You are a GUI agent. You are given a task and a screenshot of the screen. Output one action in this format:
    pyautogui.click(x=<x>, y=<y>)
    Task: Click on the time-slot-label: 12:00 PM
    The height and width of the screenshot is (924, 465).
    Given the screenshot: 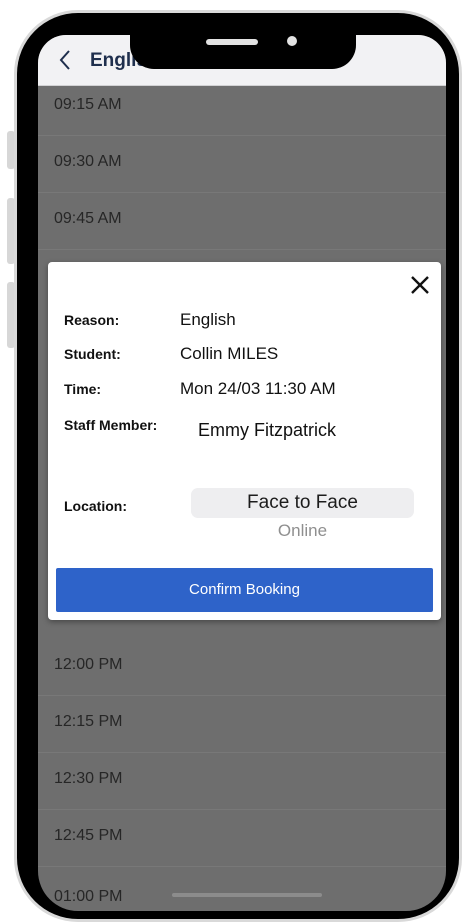 What is the action you would take?
    pyautogui.click(x=88, y=664)
    